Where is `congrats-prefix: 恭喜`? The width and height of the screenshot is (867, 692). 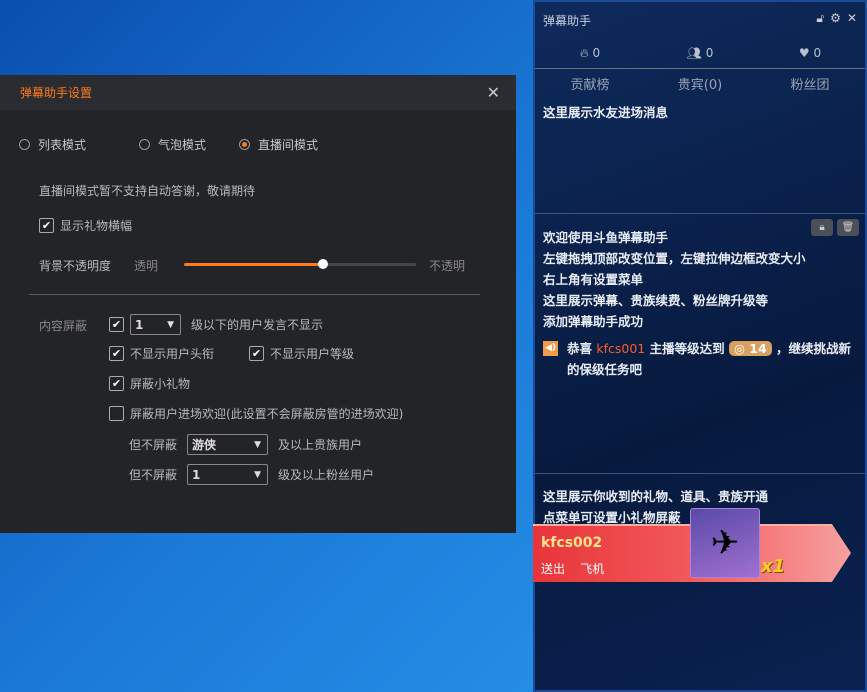 congrats-prefix: 恭喜 is located at coordinates (580, 348).